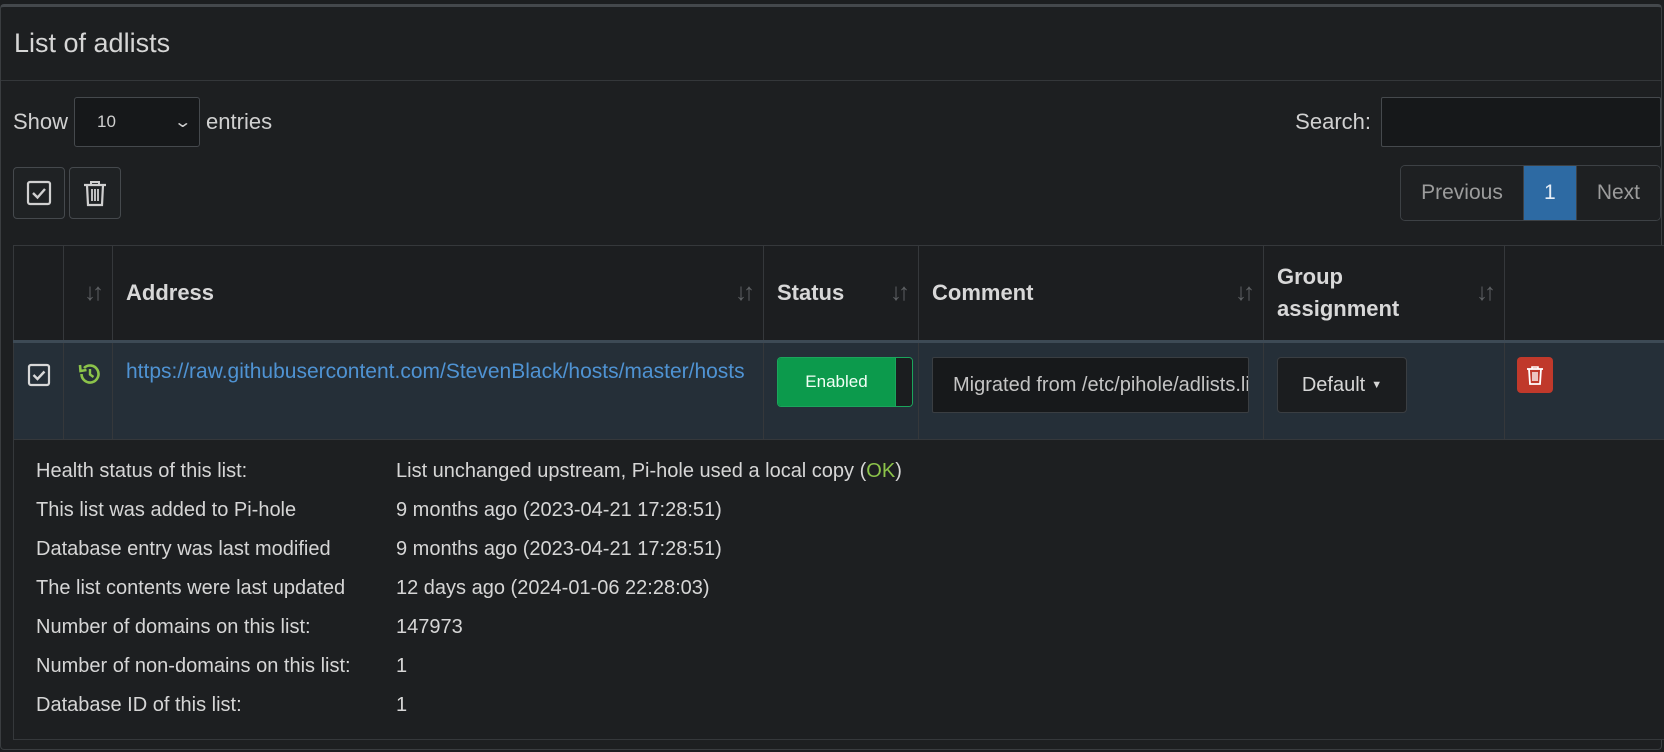 The width and height of the screenshot is (1664, 752). What do you see at coordinates (1090, 385) in the screenshot?
I see `comment-input: Migrated from /etc/pihole/adlists.list` at bounding box center [1090, 385].